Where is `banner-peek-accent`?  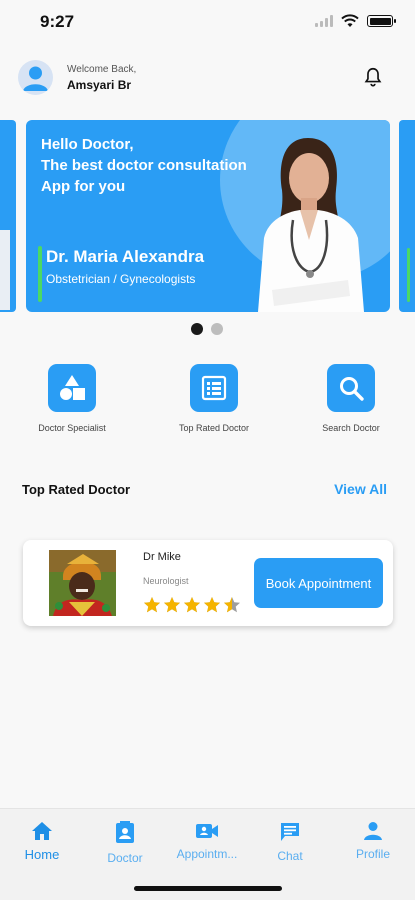
banner-peek-accent is located at coordinates (408, 275).